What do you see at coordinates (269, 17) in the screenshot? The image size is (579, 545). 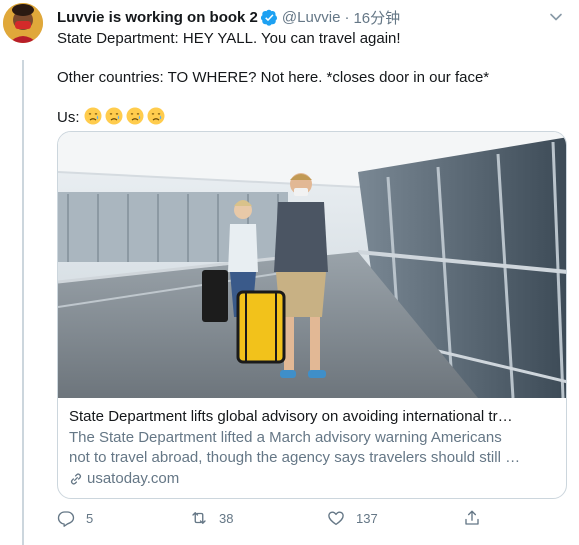 I see `verified-badge-icon` at bounding box center [269, 17].